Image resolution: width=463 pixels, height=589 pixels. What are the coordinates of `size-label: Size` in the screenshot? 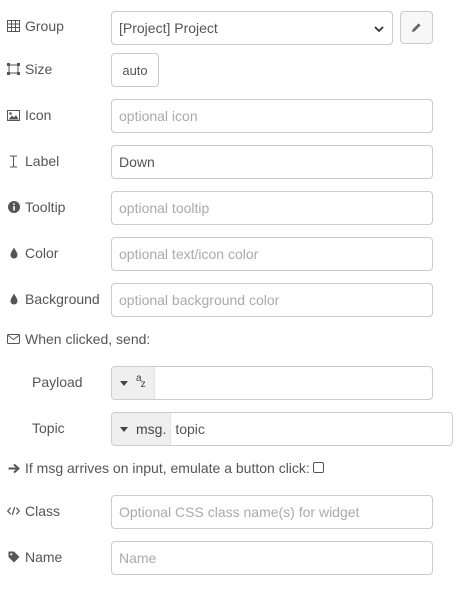 It's located at (29, 69).